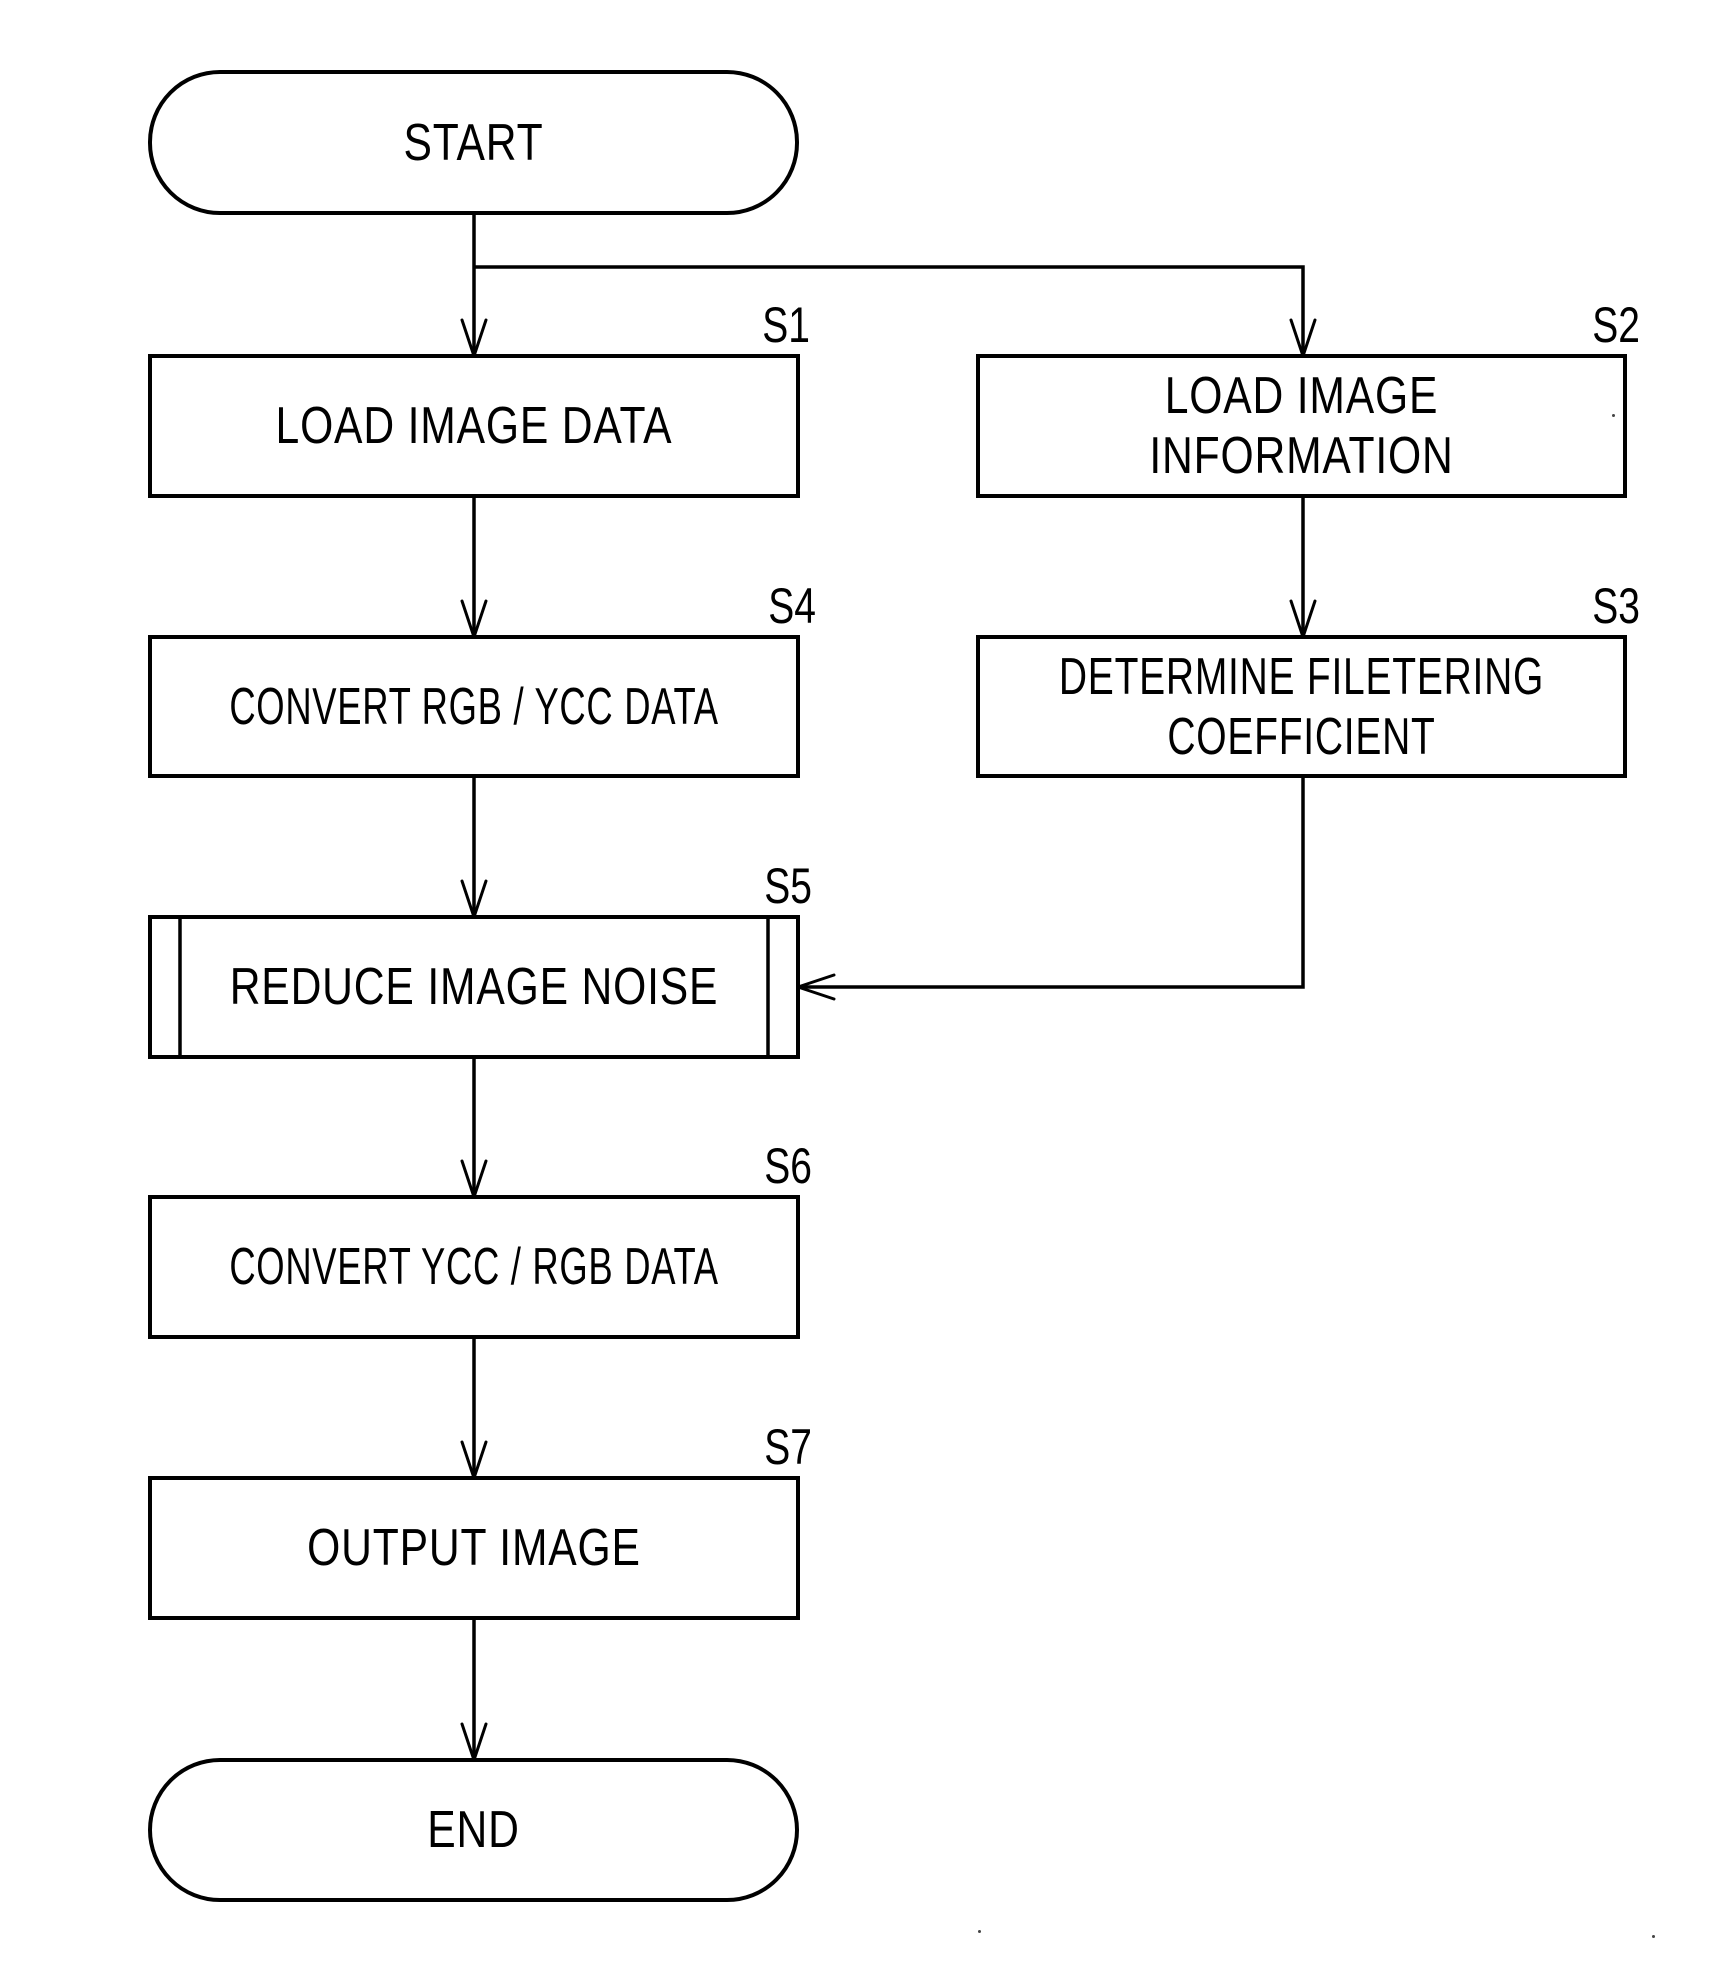 Image resolution: width=1731 pixels, height=1962 pixels. What do you see at coordinates (473, 142) in the screenshot?
I see `start-label: START` at bounding box center [473, 142].